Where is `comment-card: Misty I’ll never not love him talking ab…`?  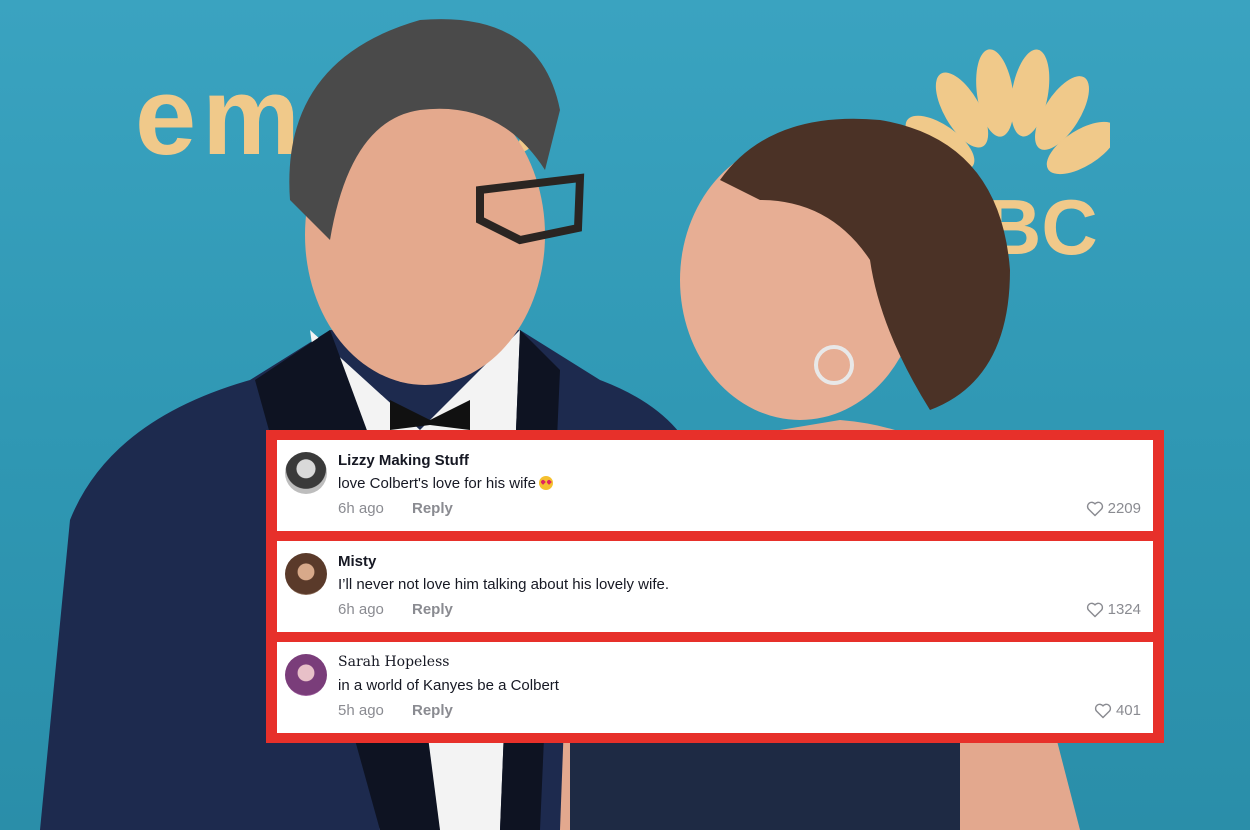
comment-card: Misty I’ll never not love him talking ab… is located at coordinates (715, 586).